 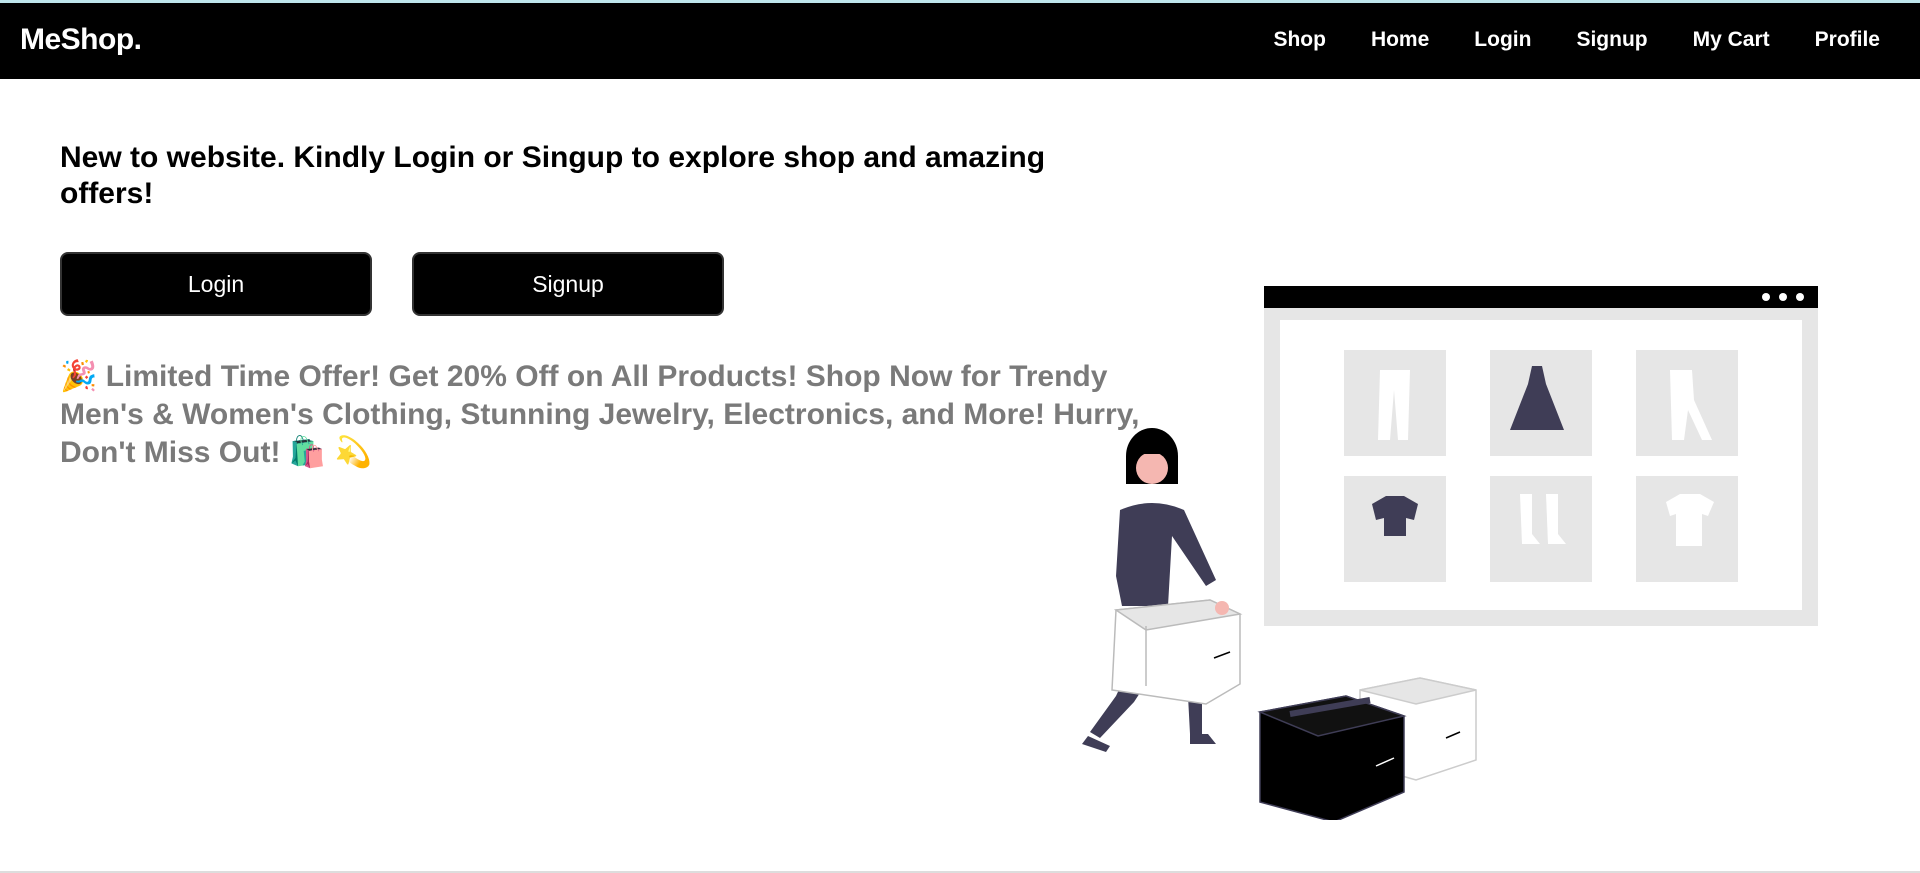 I want to click on nav-link-home: Home, so click(x=1400, y=40).